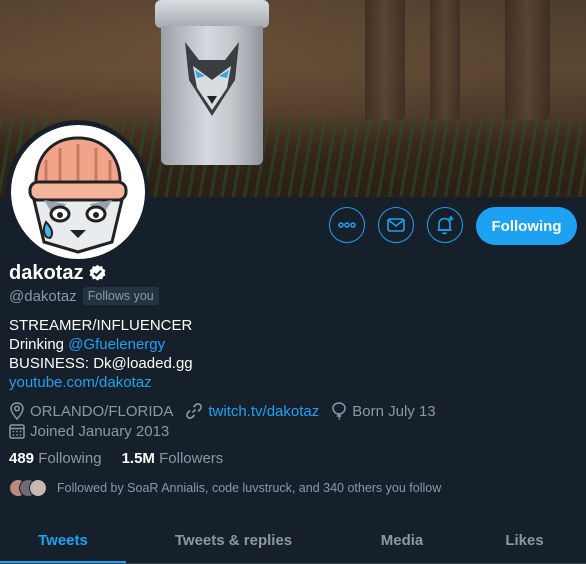 This screenshot has width=586, height=564. Describe the element at coordinates (98, 272) in the screenshot. I see `verified-badge-icon` at that location.